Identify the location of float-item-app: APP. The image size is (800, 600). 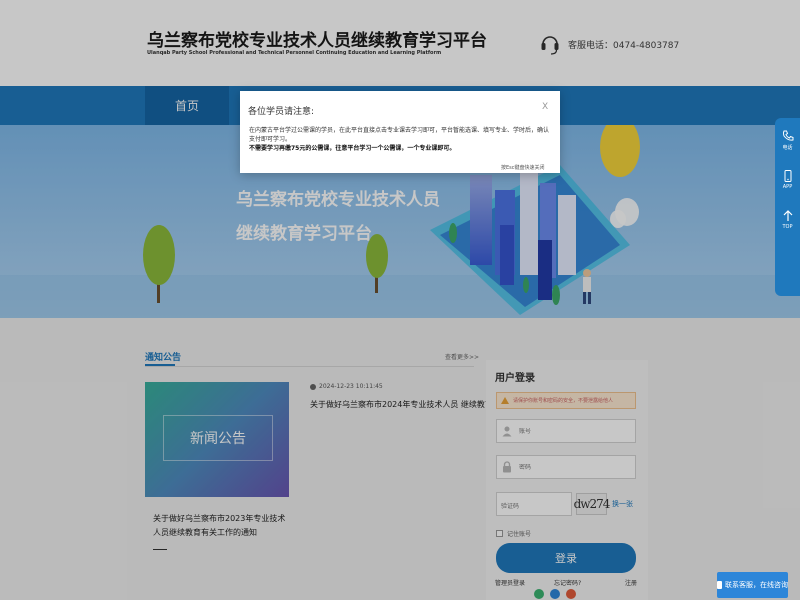
(787, 180).